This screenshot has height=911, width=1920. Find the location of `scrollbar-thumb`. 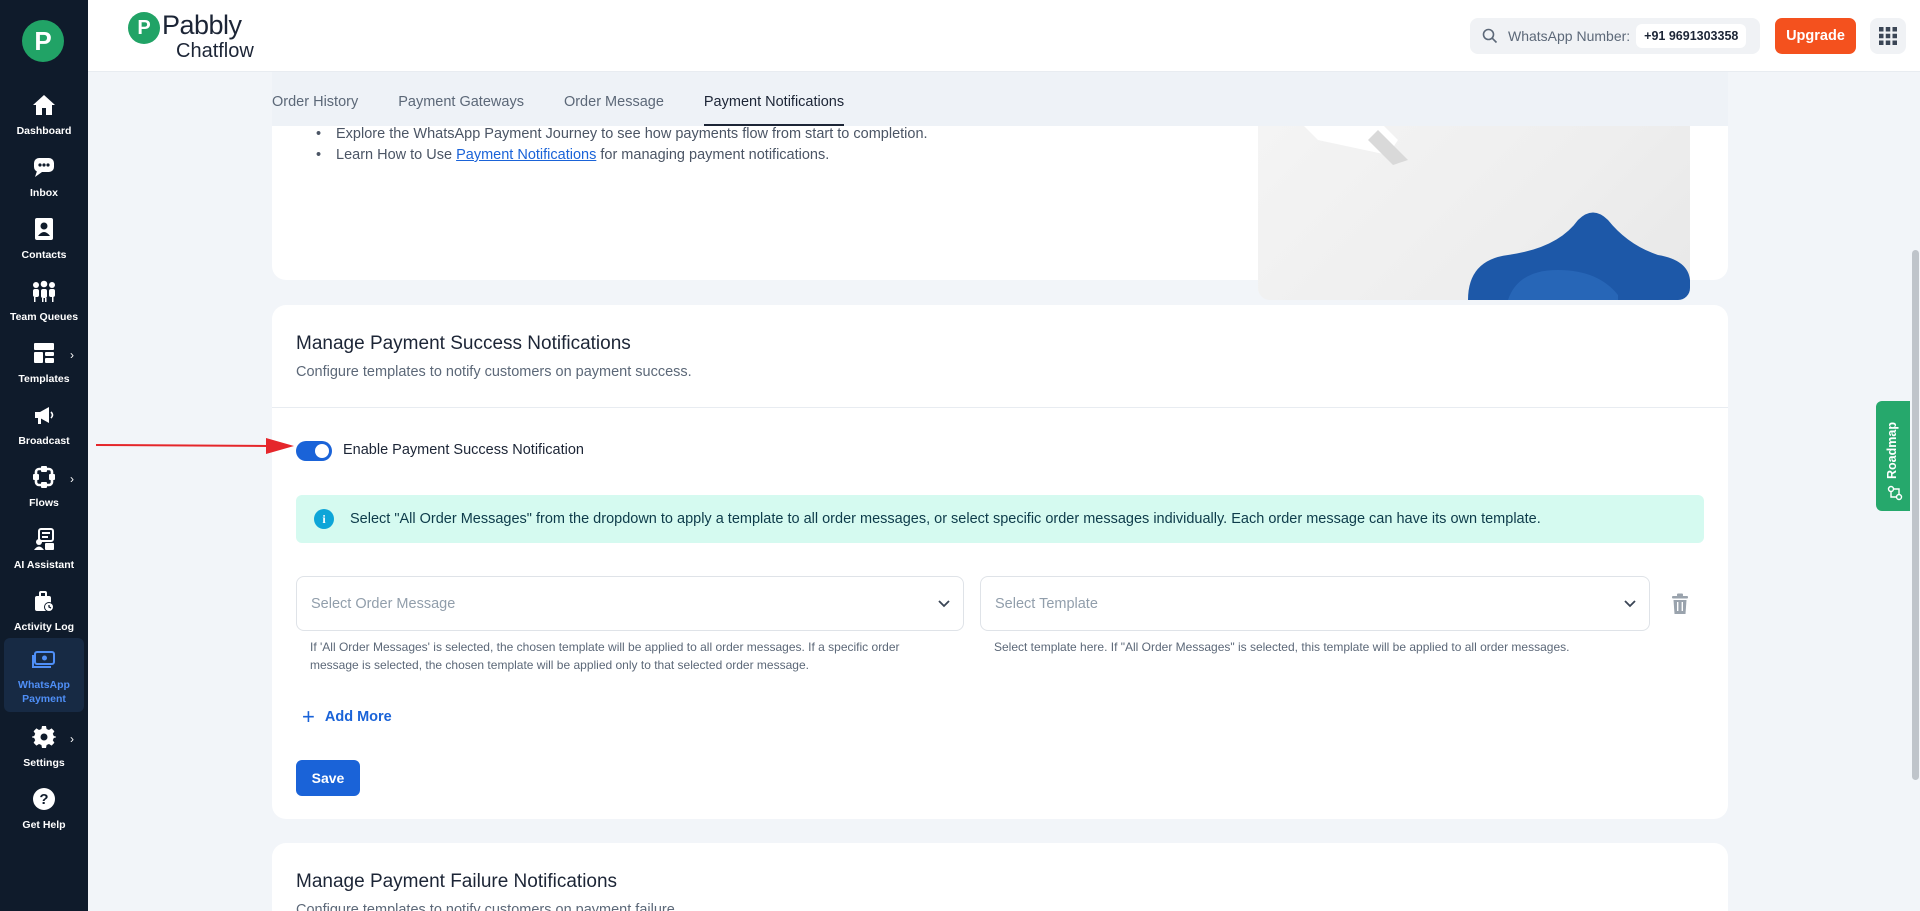

scrollbar-thumb is located at coordinates (1915, 515).